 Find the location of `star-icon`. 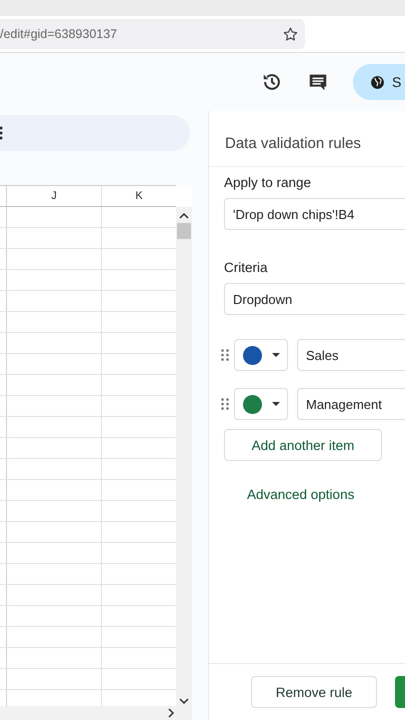

star-icon is located at coordinates (290, 34).